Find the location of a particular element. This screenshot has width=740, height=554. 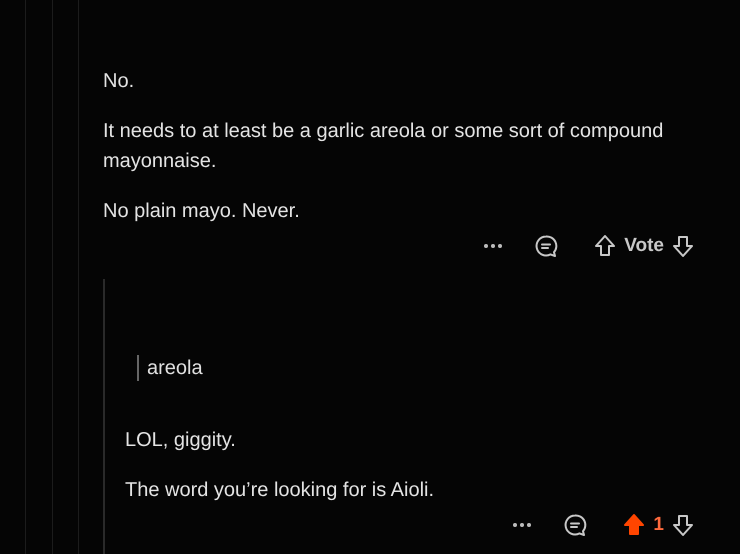

comment-text: LOL, giggity. is located at coordinates (181, 440).